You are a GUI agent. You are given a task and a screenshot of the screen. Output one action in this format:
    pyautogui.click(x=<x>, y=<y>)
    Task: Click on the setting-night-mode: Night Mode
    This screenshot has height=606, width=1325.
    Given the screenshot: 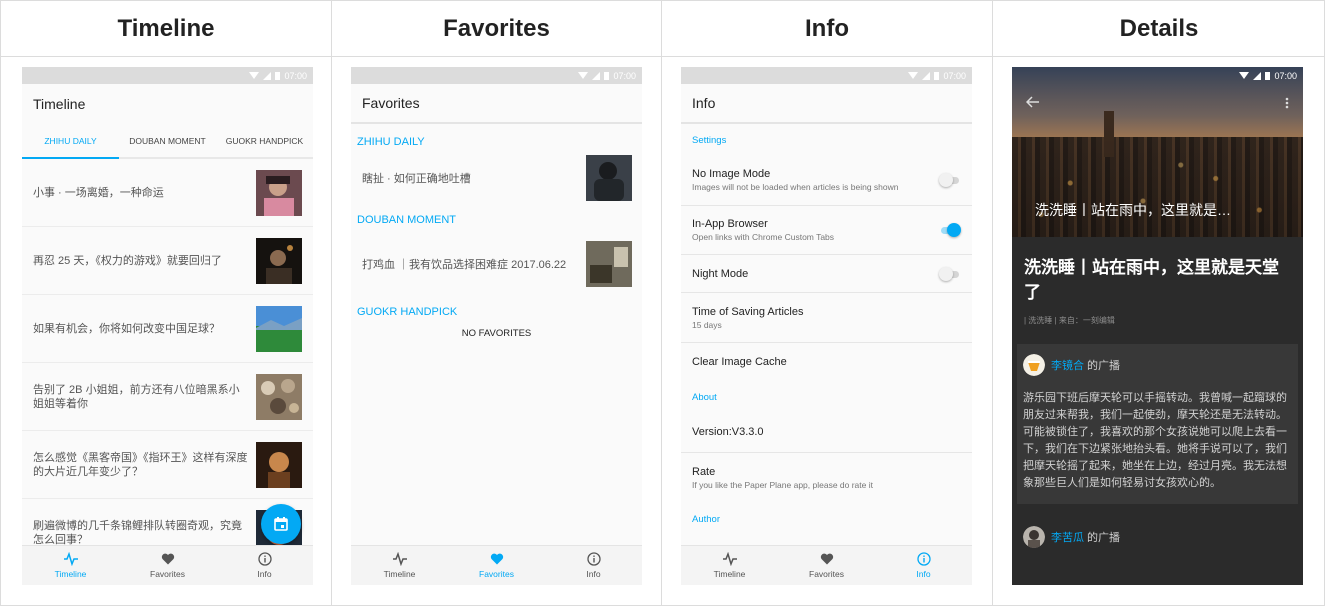 What is the action you would take?
    pyautogui.click(x=826, y=274)
    